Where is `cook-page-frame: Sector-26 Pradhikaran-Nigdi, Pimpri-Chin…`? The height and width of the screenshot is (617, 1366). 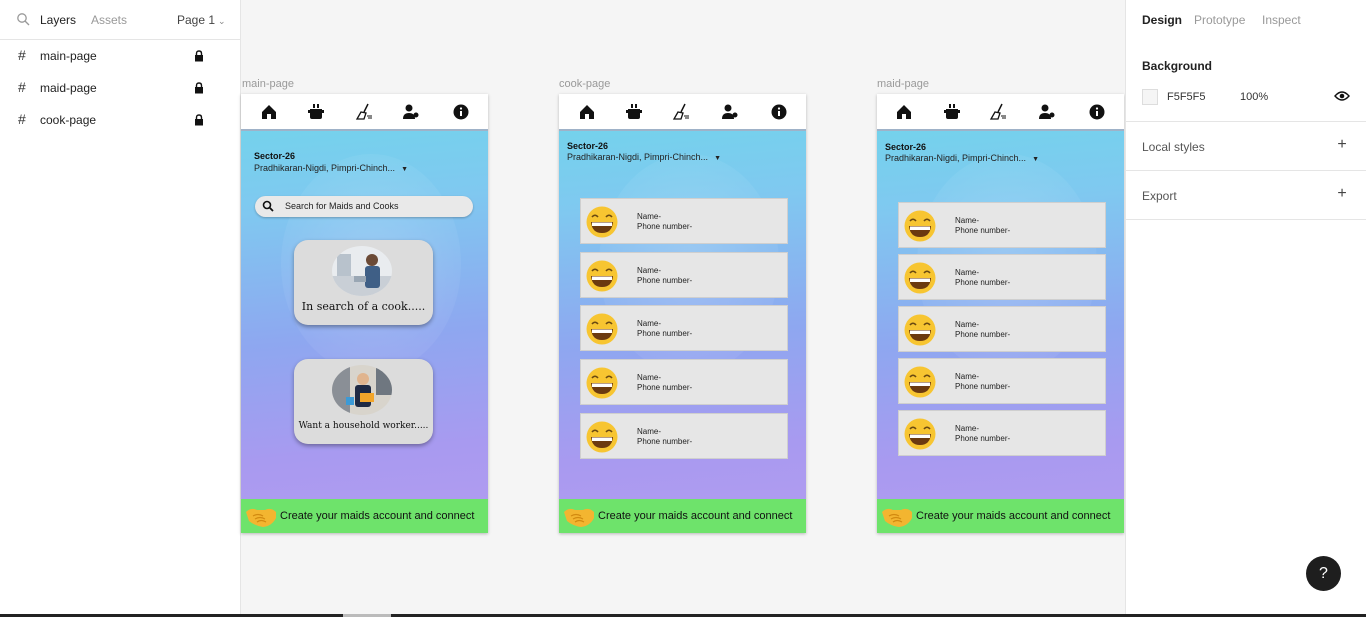 cook-page-frame: Sector-26 Pradhikaran-Nigdi, Pimpri-Chin… is located at coordinates (682, 313).